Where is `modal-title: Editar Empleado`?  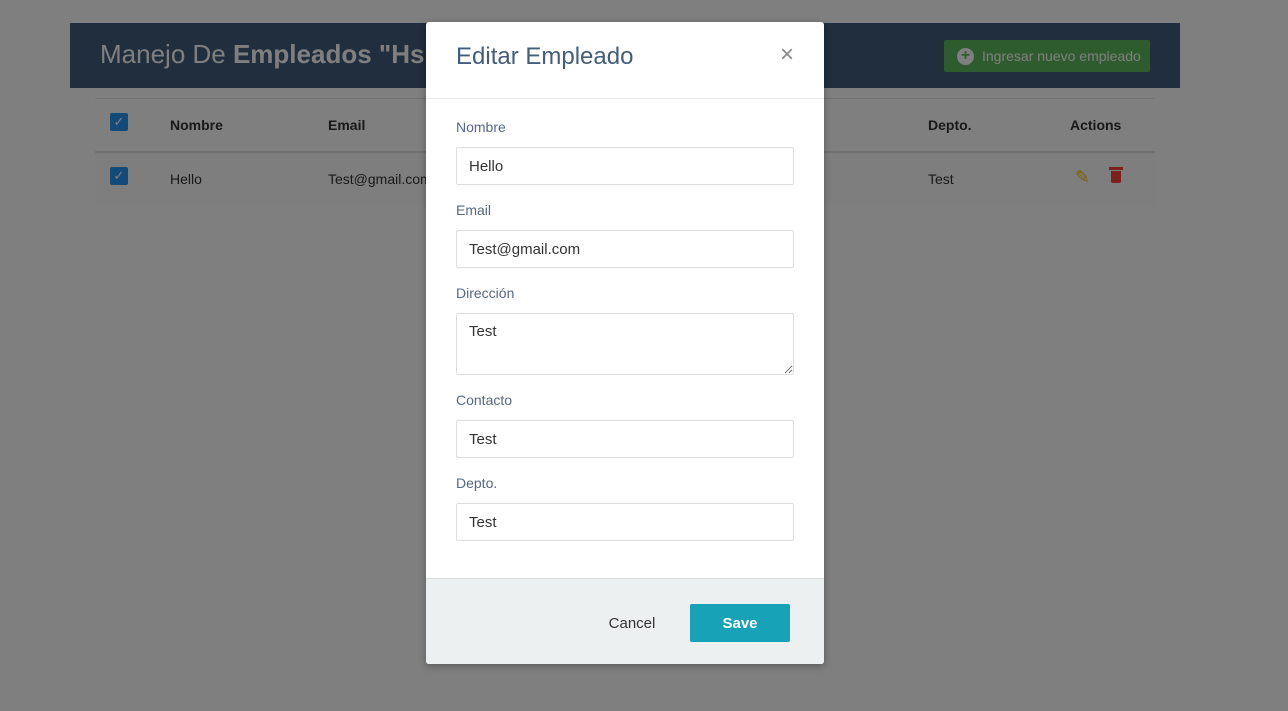
modal-title: Editar Empleado is located at coordinates (545, 56).